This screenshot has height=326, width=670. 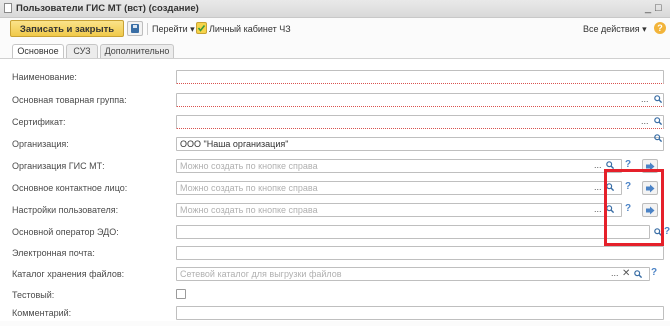 I want to click on tab-suz: СУЗ, so click(x=82, y=51).